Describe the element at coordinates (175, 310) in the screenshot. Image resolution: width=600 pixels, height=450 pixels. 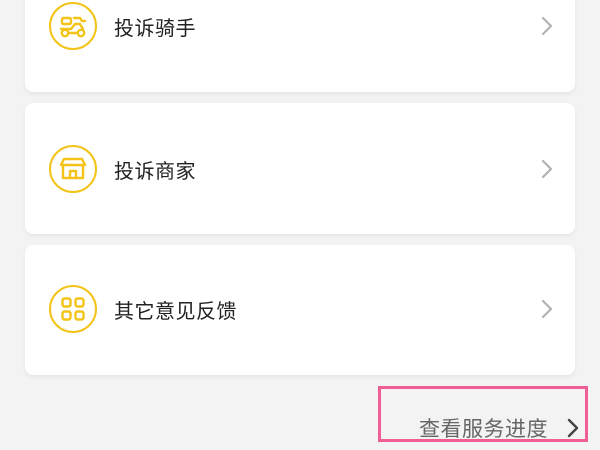
I see `other-feedback-label: 其它意见反馈` at that location.